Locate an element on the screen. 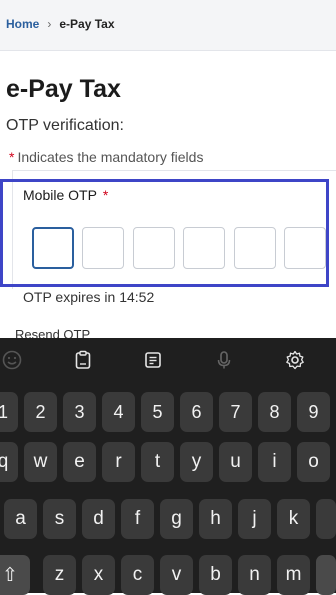 The height and width of the screenshot is (595, 336). mandatory-note: * Indicates the mandatory fields is located at coordinates (106, 157).